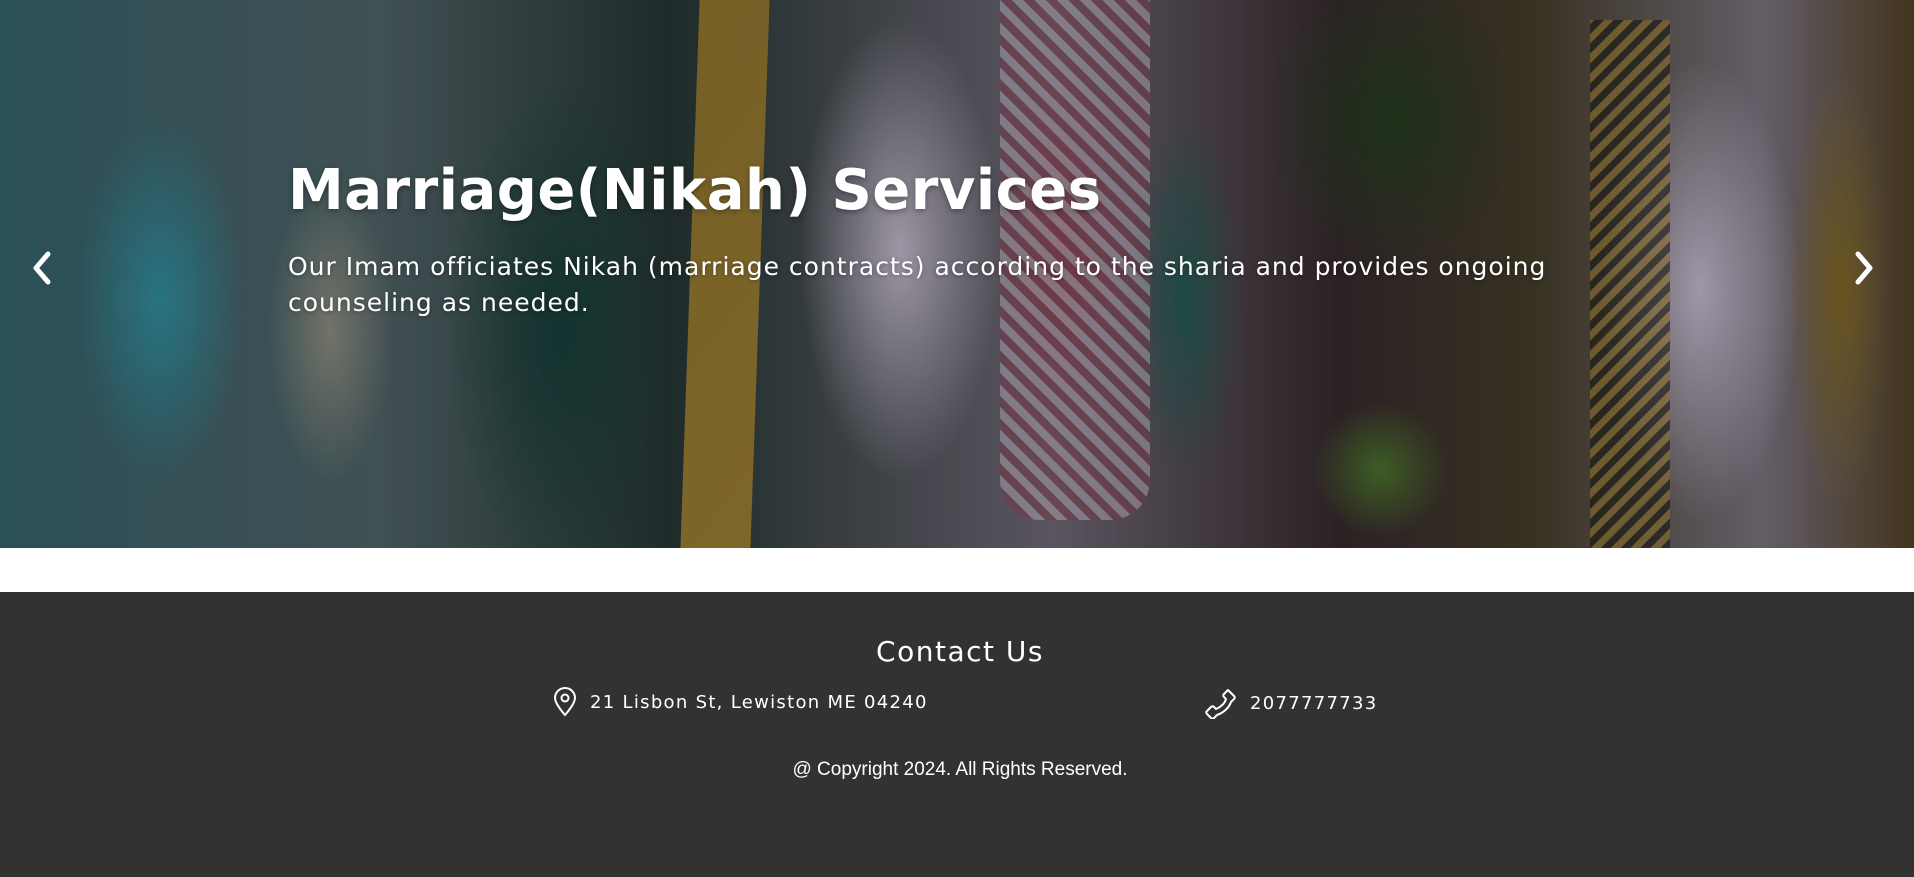 This screenshot has height=877, width=1914. I want to click on chevron-right-icon, so click(1864, 268).